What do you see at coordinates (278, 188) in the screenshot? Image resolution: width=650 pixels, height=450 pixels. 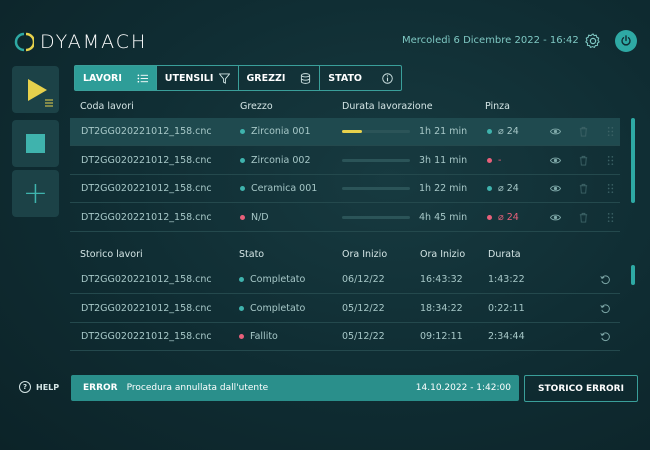 I see `queue-grezzo: Ceramica 001` at bounding box center [278, 188].